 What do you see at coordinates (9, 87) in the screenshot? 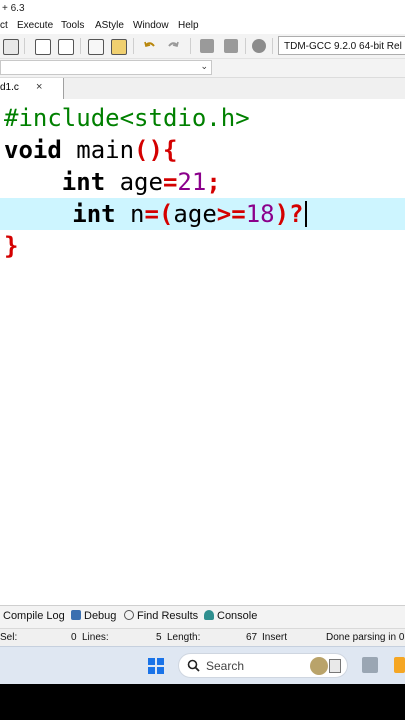
I see `file-tab-name: d1.c` at bounding box center [9, 87].